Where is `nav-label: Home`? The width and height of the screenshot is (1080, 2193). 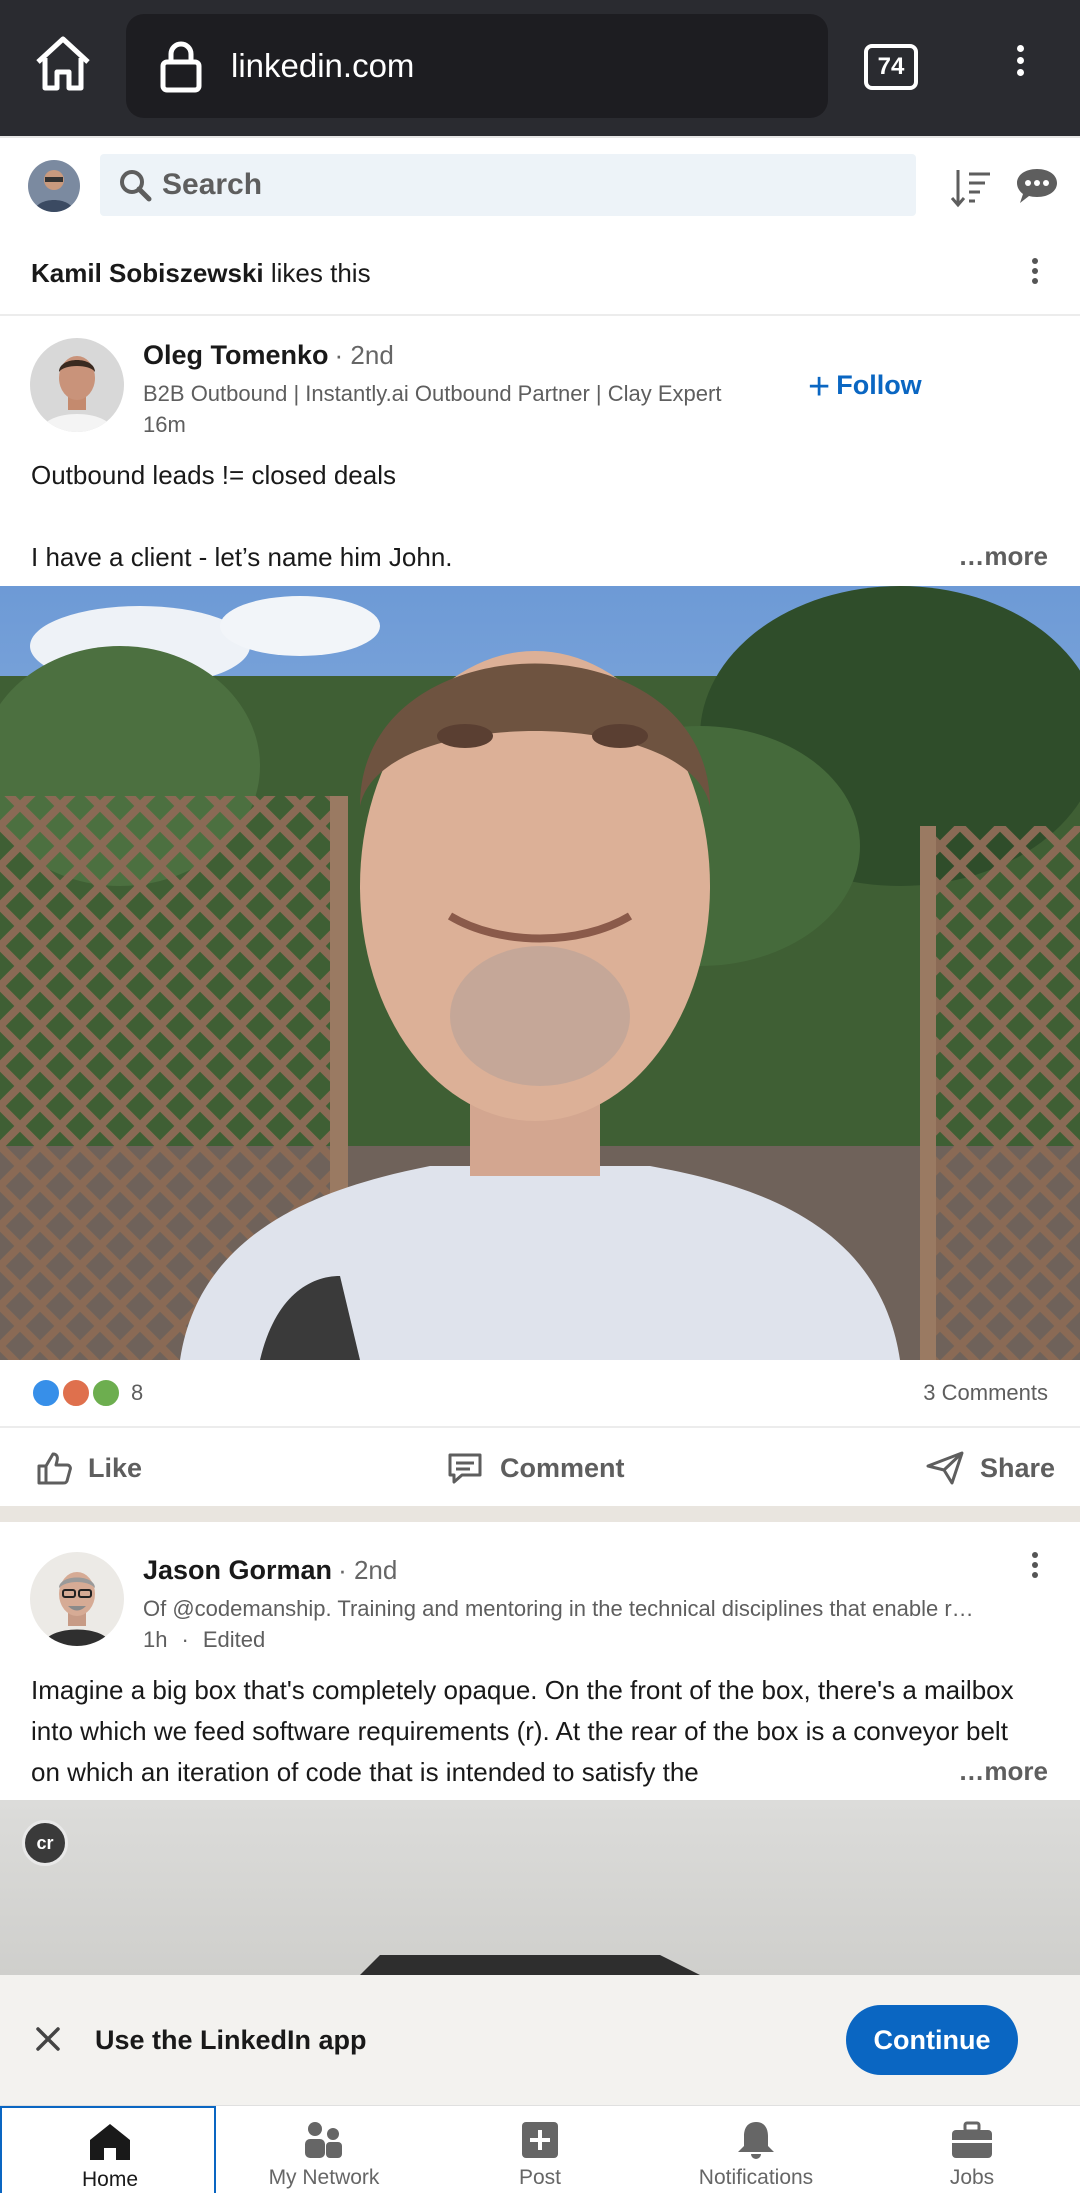 nav-label: Home is located at coordinates (110, 2179).